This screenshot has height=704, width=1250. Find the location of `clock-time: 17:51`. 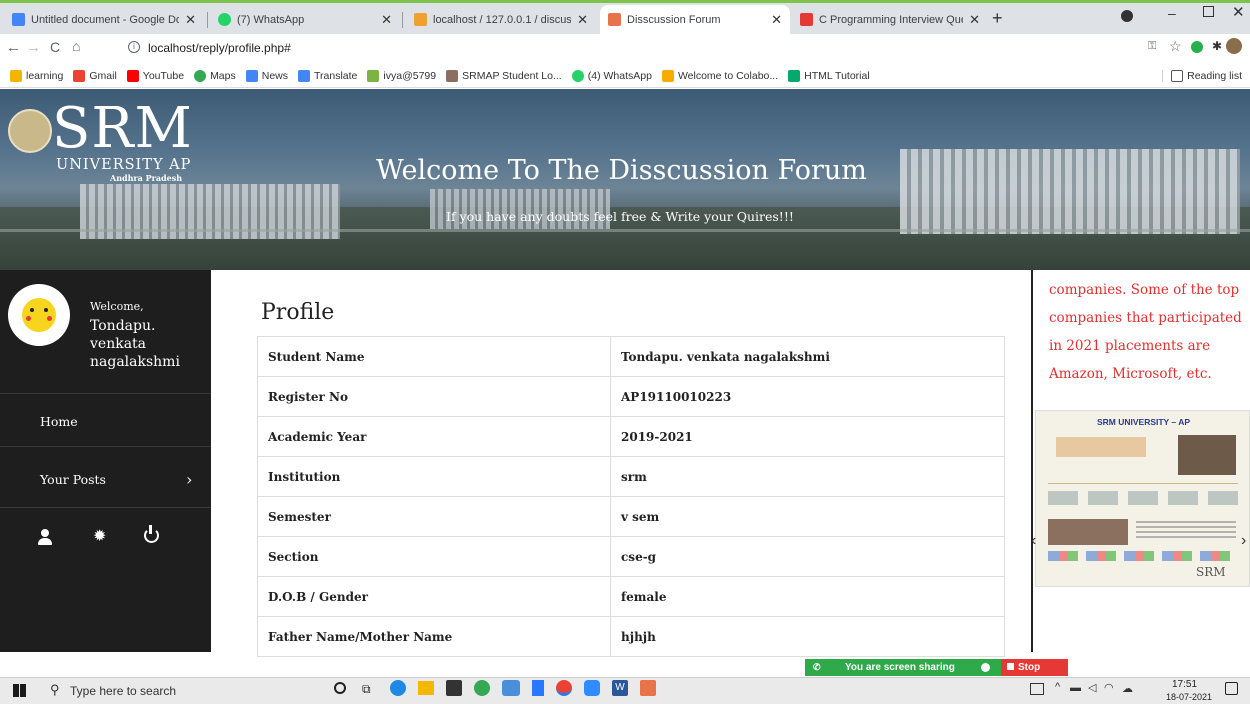

clock-time: 17:51 is located at coordinates (1184, 684).